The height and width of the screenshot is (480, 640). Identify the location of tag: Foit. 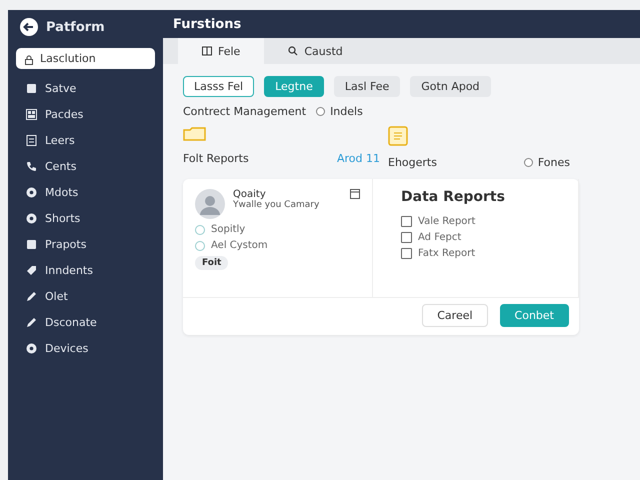
(211, 263).